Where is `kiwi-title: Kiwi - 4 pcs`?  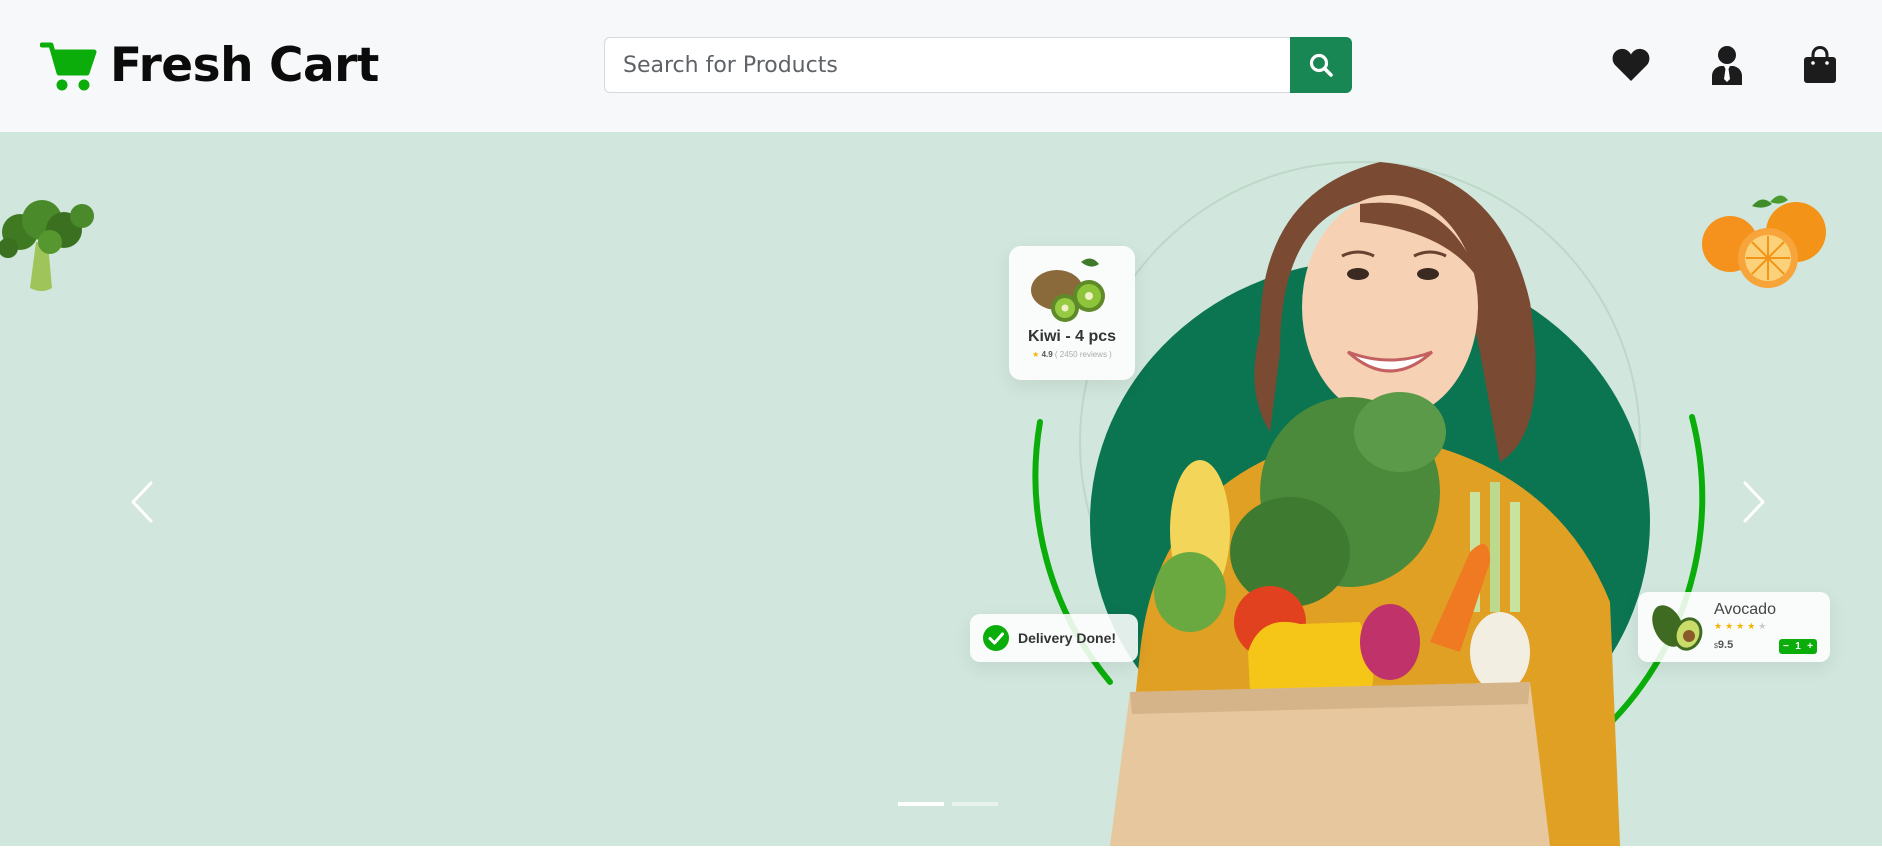 kiwi-title: Kiwi - 4 pcs is located at coordinates (1072, 336).